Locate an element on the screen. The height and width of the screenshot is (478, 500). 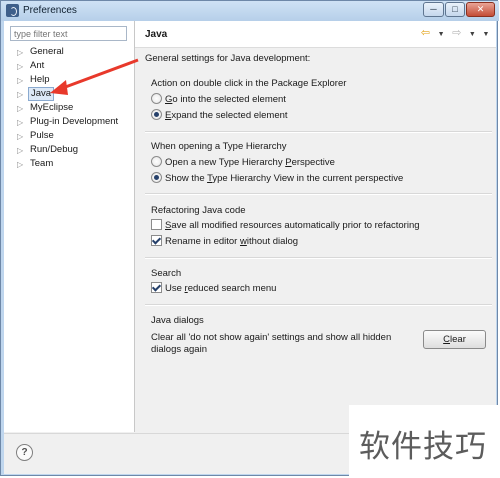
annotation-arrow-shaft is located at coordinates (99, 74).